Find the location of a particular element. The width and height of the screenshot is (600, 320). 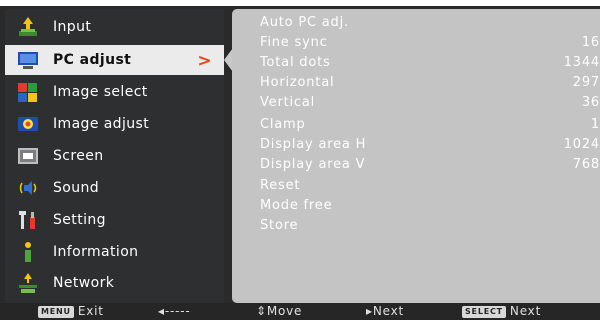

option-label: Display area V is located at coordinates (313, 164).